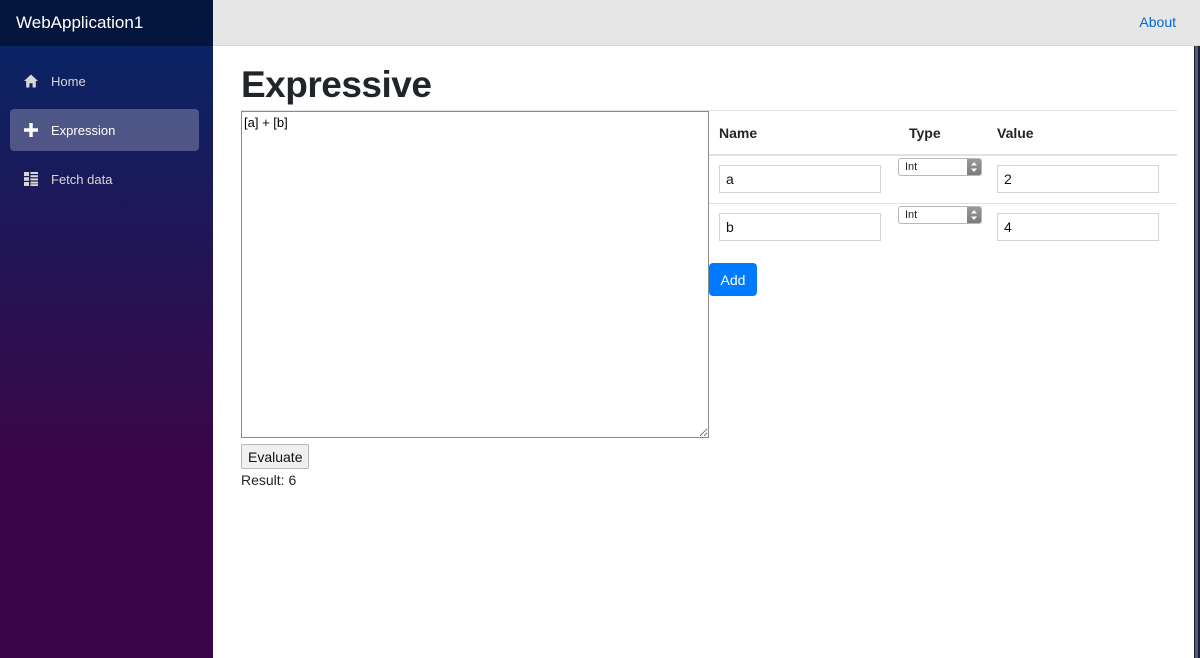  Describe the element at coordinates (106, 23) in the screenshot. I see `app-title: WebApplication1` at that location.